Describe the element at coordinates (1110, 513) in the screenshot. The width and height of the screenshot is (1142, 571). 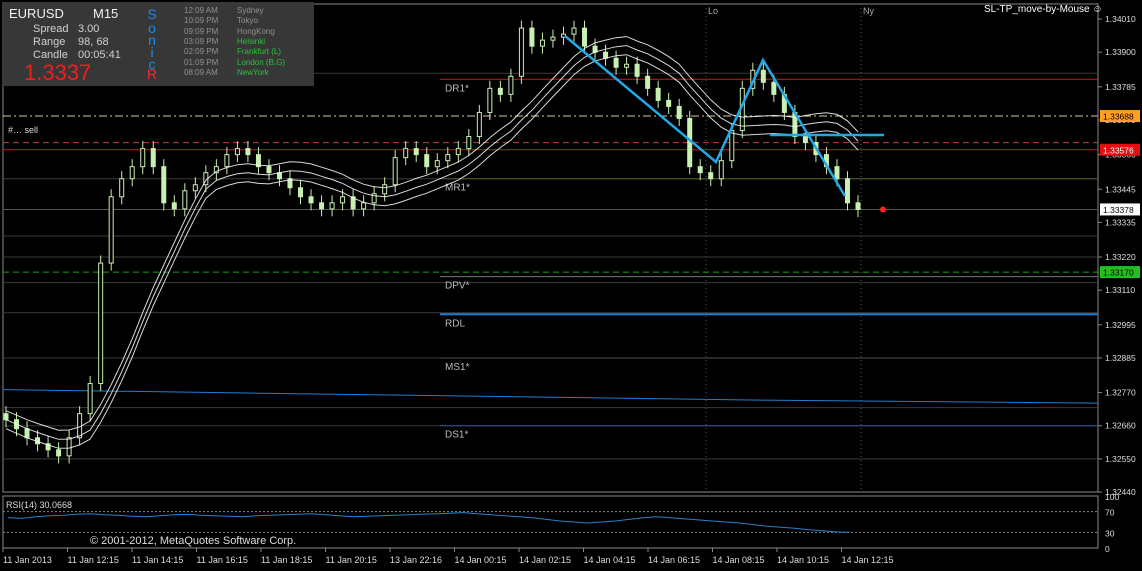
I see `rsi-tick-label: 70` at that location.